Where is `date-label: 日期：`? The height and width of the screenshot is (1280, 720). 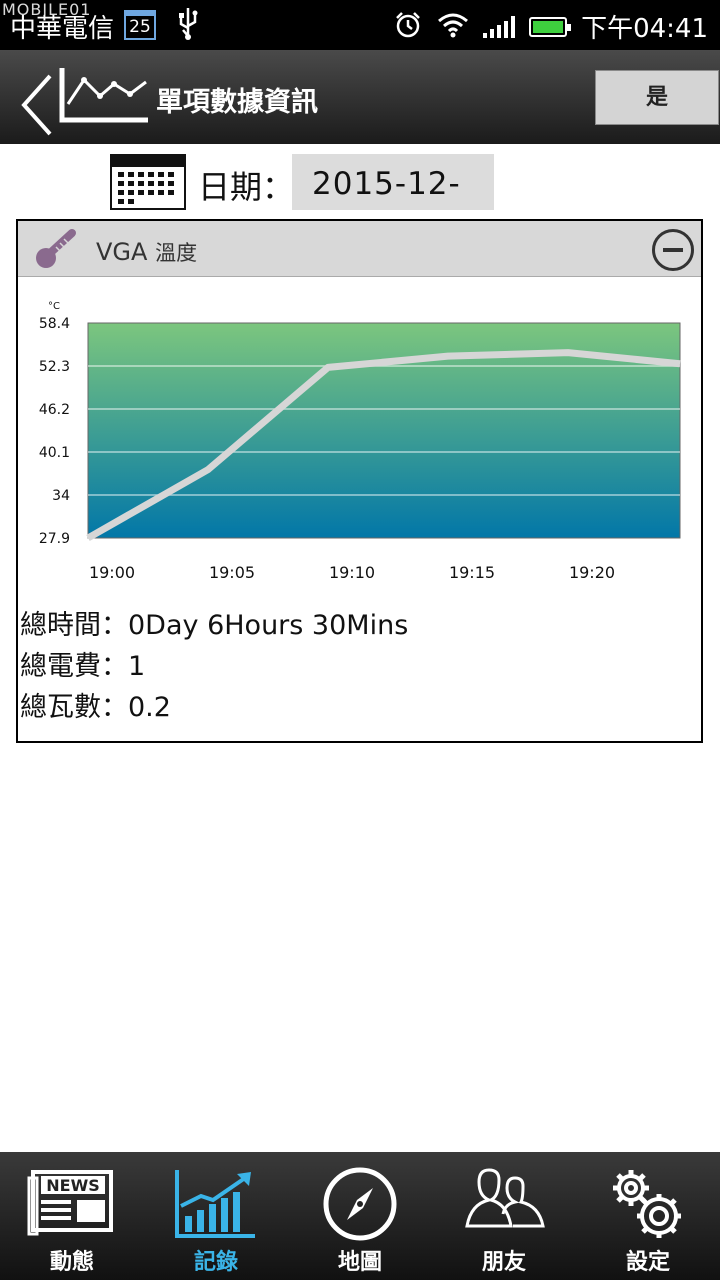 date-label: 日期： is located at coordinates (246, 187).